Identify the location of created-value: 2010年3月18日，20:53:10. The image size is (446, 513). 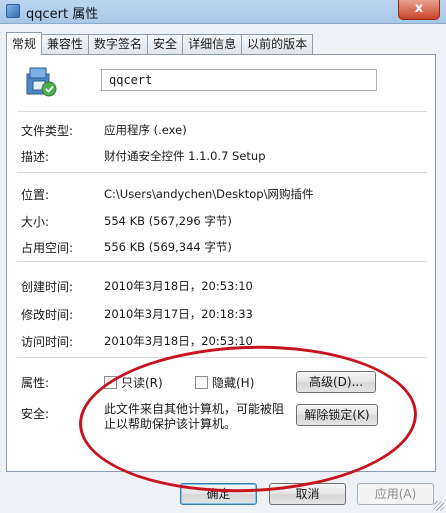
(178, 286).